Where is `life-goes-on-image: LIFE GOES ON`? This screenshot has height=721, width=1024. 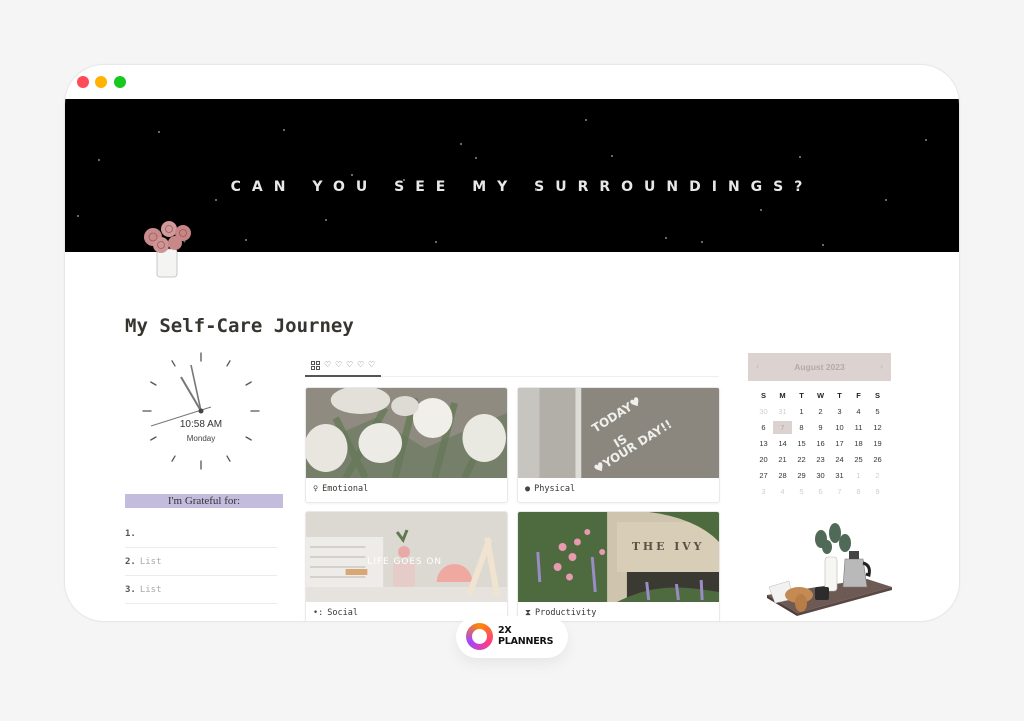 life-goes-on-image: LIFE GOES ON is located at coordinates (406, 557).